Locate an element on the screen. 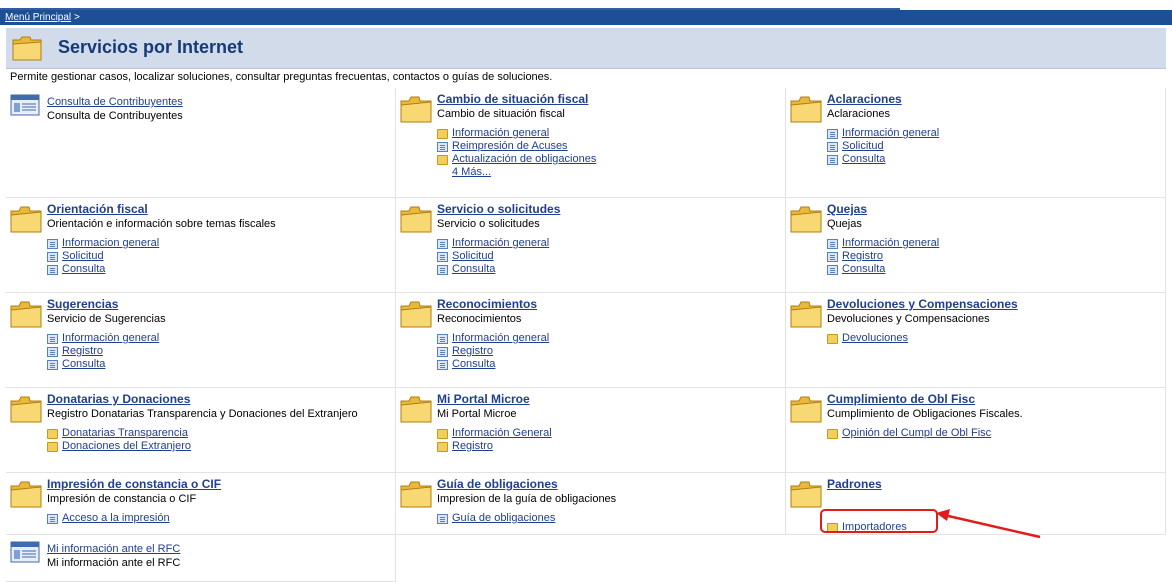 This screenshot has width=1172, height=582. service-link-row: Donaciones del Extranjero is located at coordinates (119, 446).